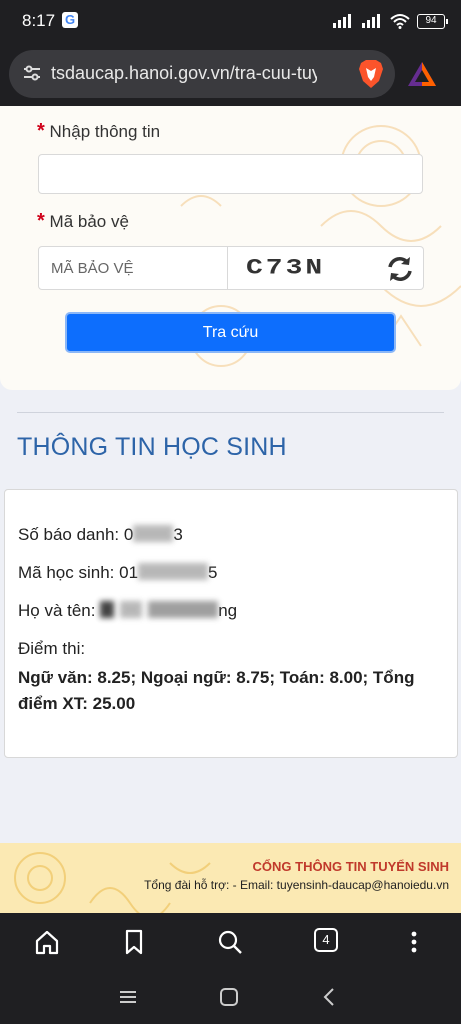  What do you see at coordinates (330, 997) in the screenshot?
I see `back-icon` at bounding box center [330, 997].